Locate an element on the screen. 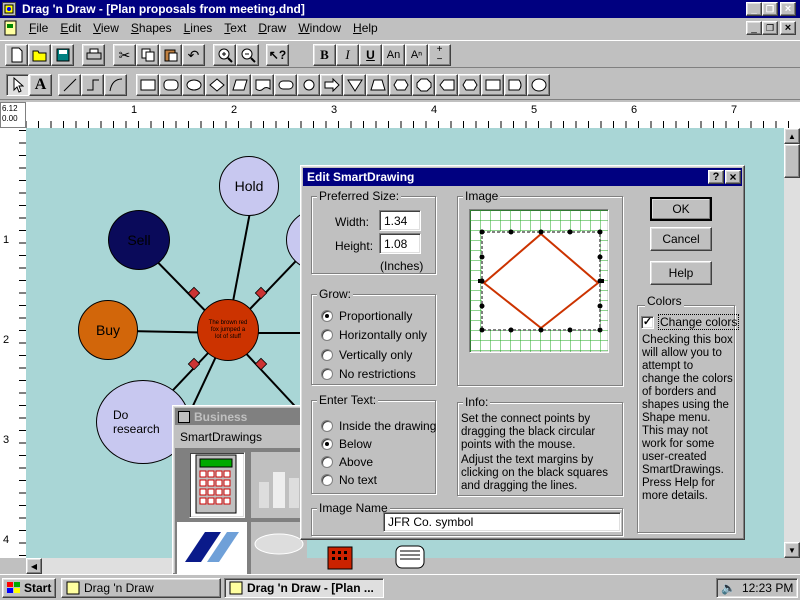  menu-help: Help is located at coordinates (365, 28).